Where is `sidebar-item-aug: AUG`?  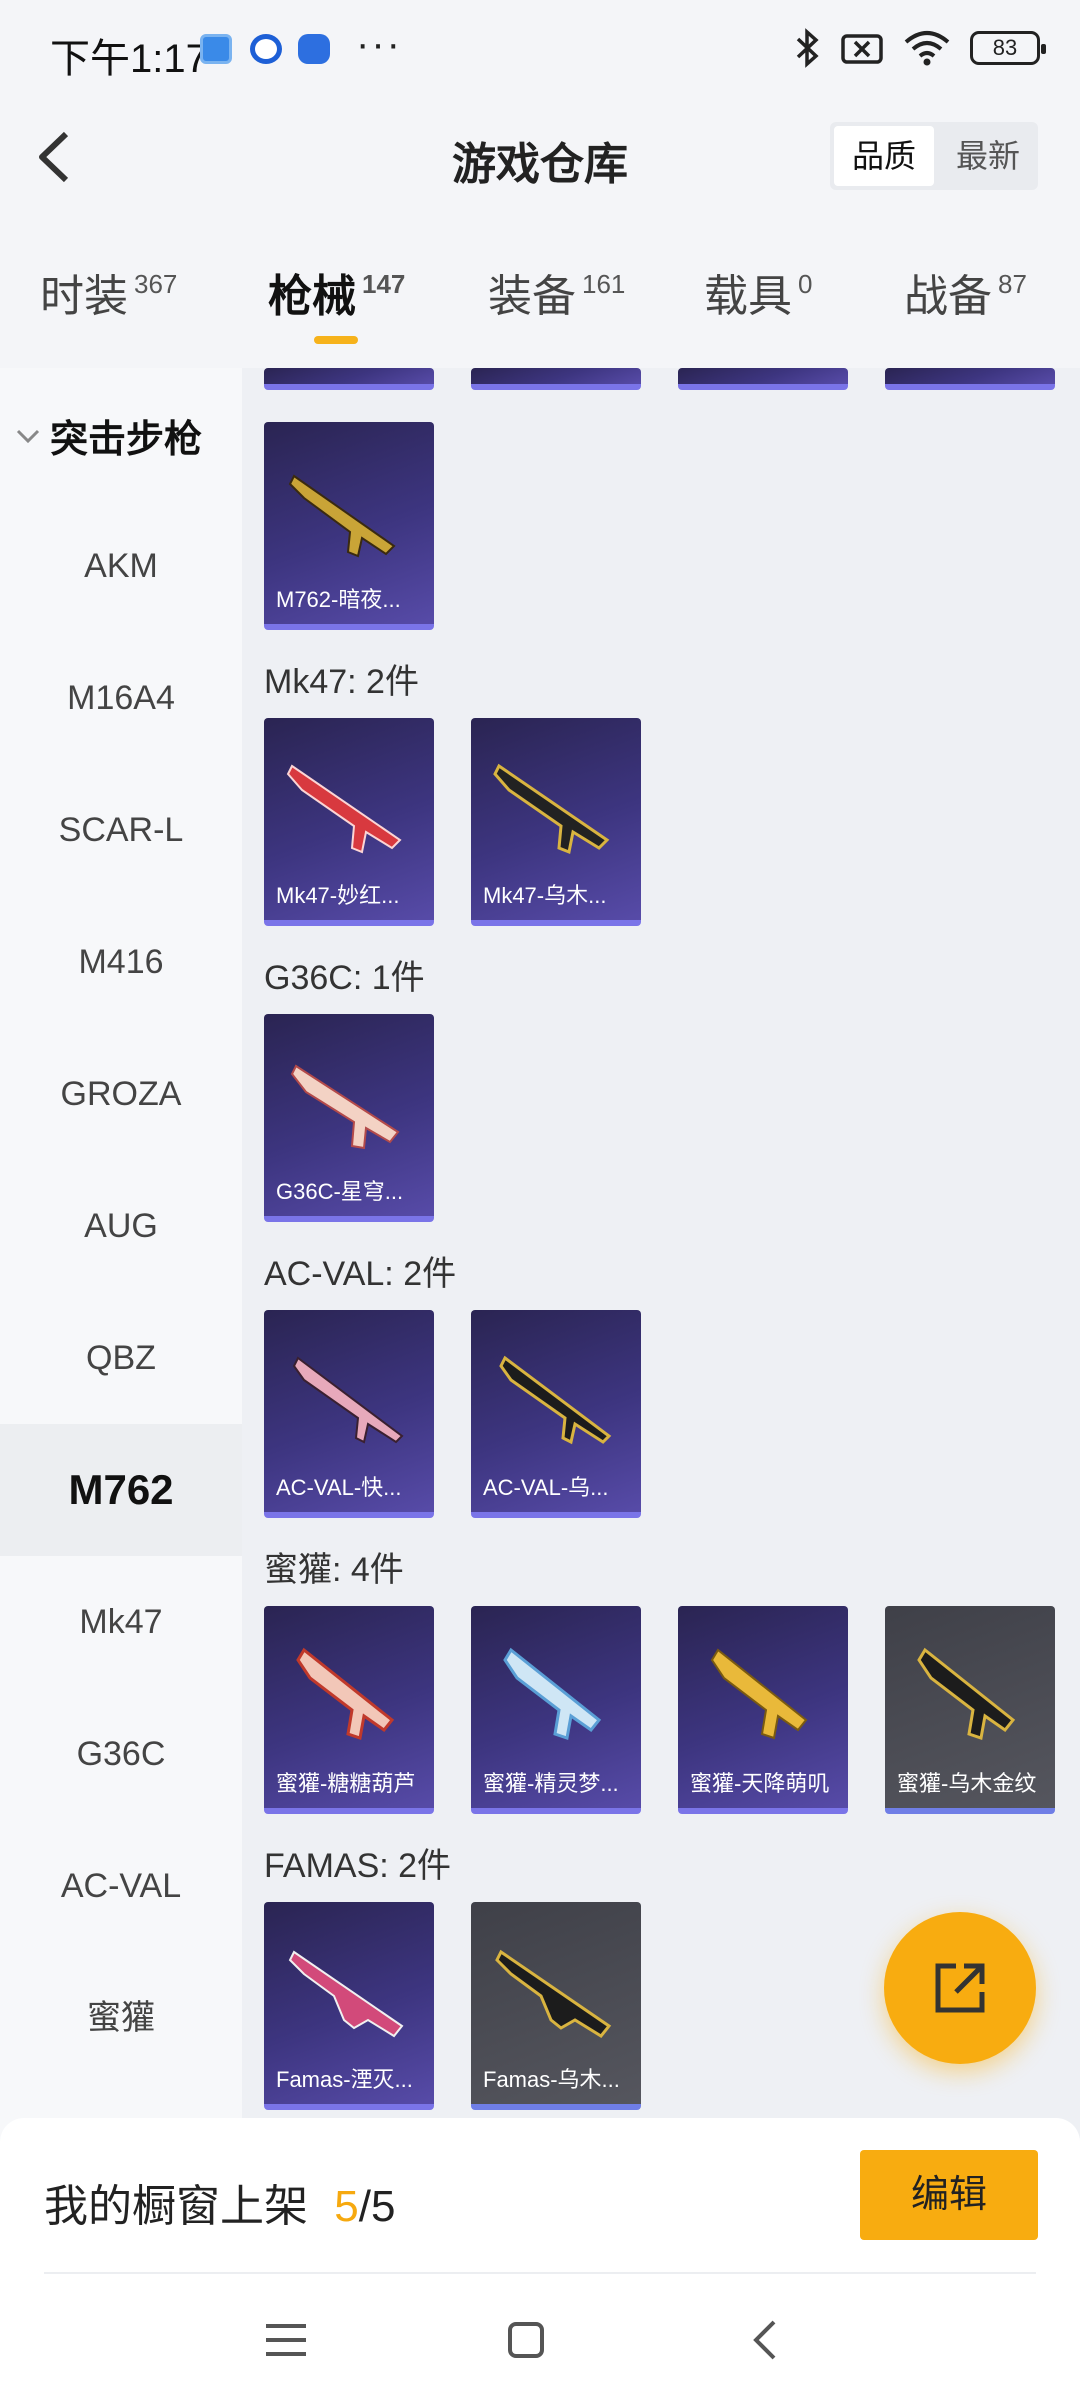
sidebar-item-aug: AUG is located at coordinates (121, 1226).